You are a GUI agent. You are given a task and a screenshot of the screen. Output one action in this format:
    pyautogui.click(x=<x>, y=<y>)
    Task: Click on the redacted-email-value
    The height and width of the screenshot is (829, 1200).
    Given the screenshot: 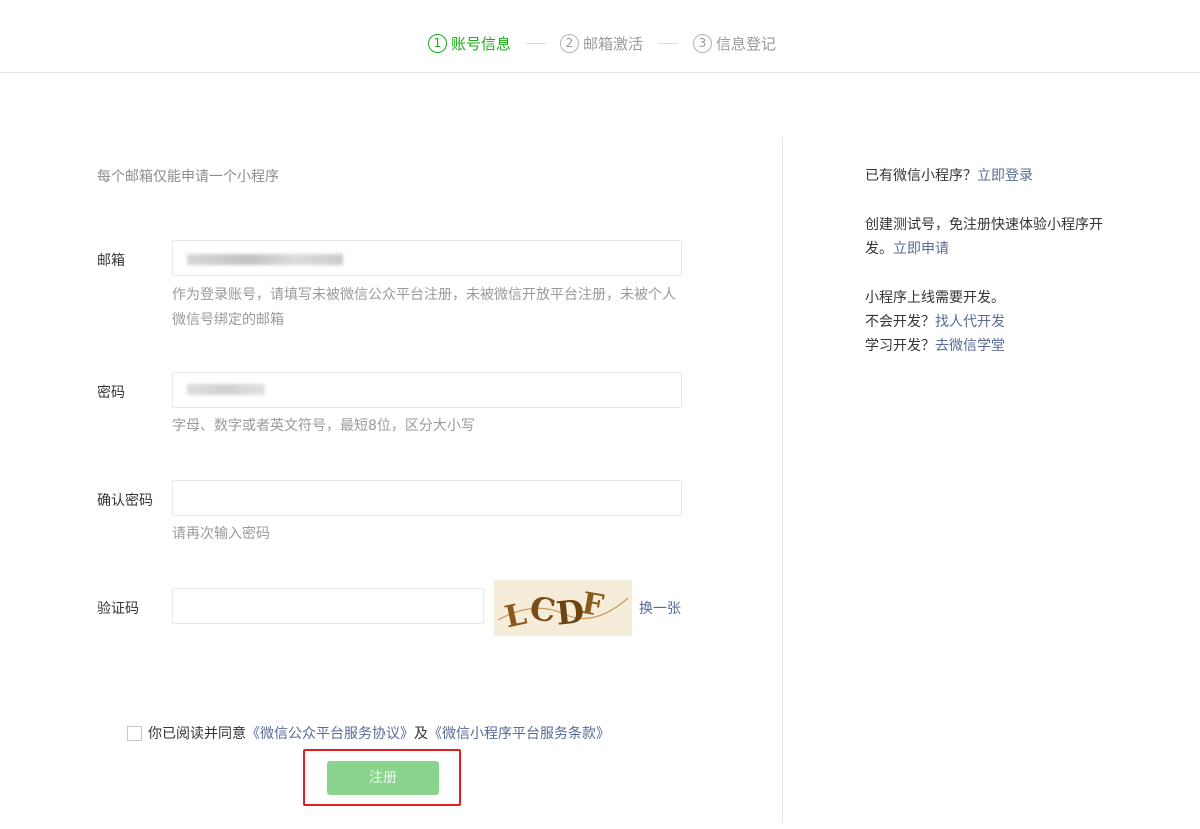 What is the action you would take?
    pyautogui.click(x=265, y=259)
    